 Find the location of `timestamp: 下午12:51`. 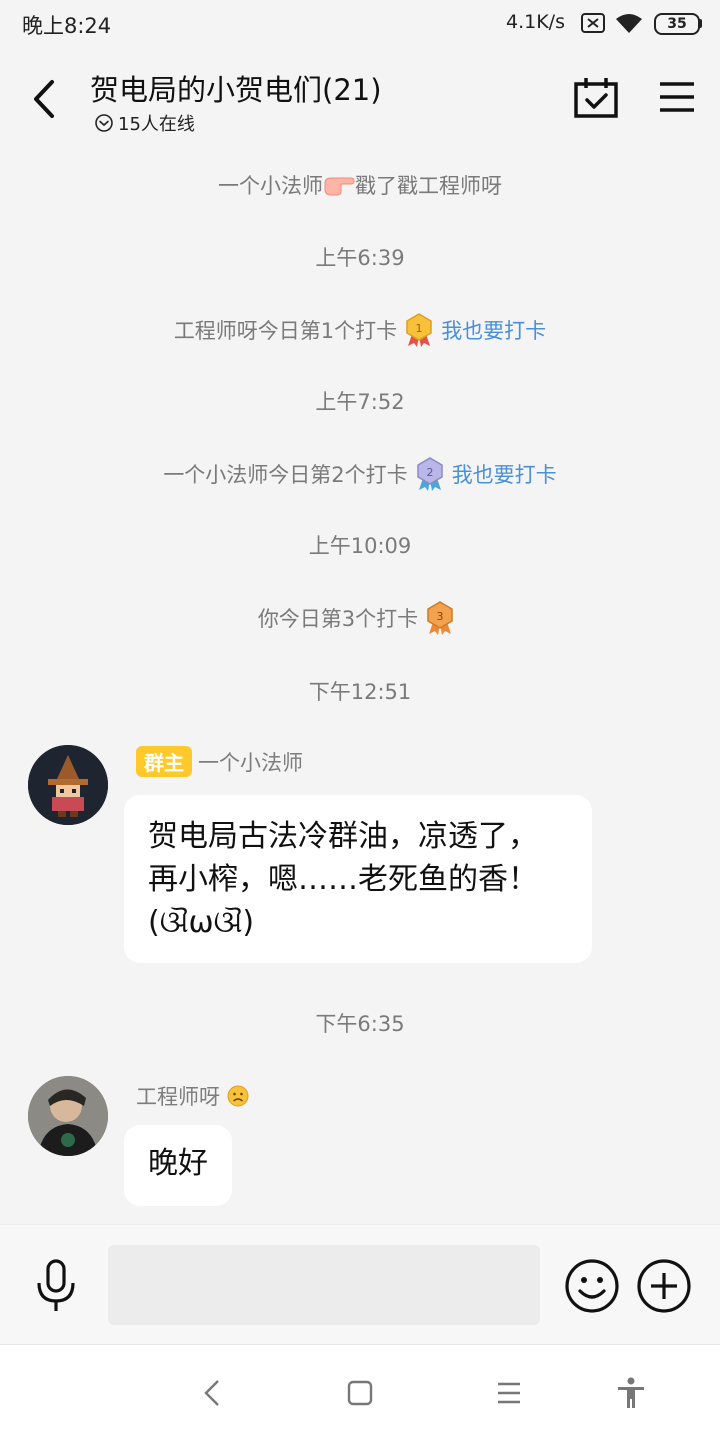

timestamp: 下午12:51 is located at coordinates (360, 692).